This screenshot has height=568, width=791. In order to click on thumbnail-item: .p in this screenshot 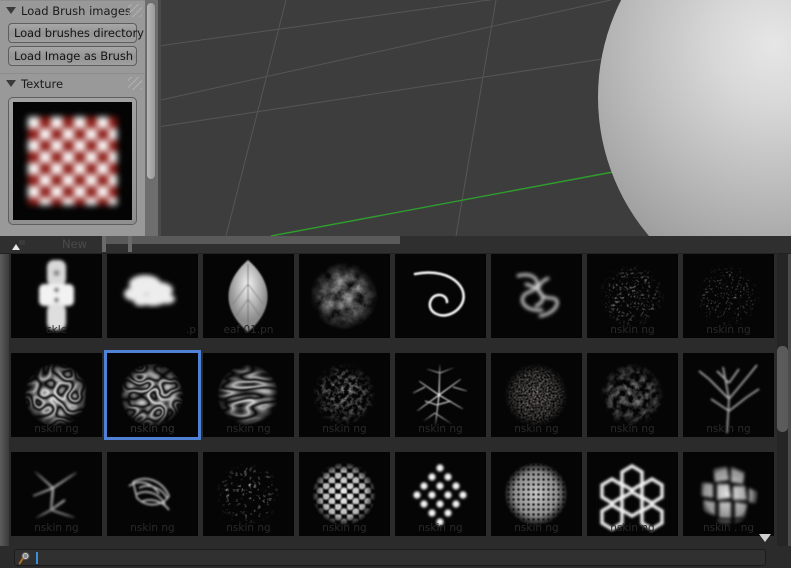, I will do `click(152, 296)`.